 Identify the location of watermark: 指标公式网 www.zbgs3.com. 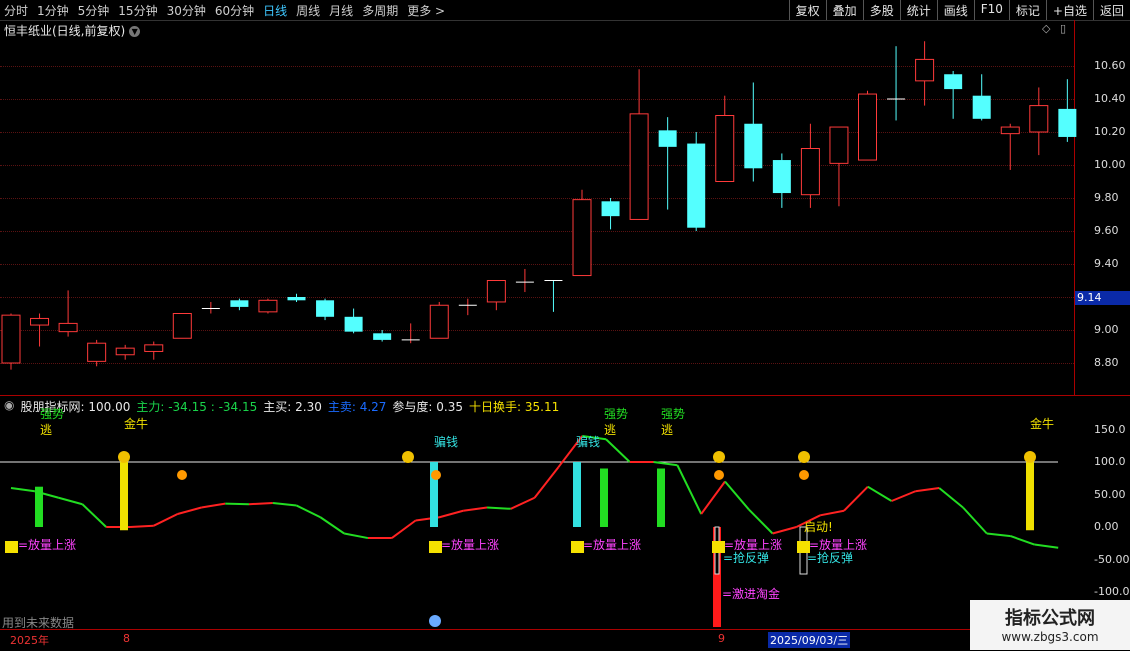
(1050, 625).